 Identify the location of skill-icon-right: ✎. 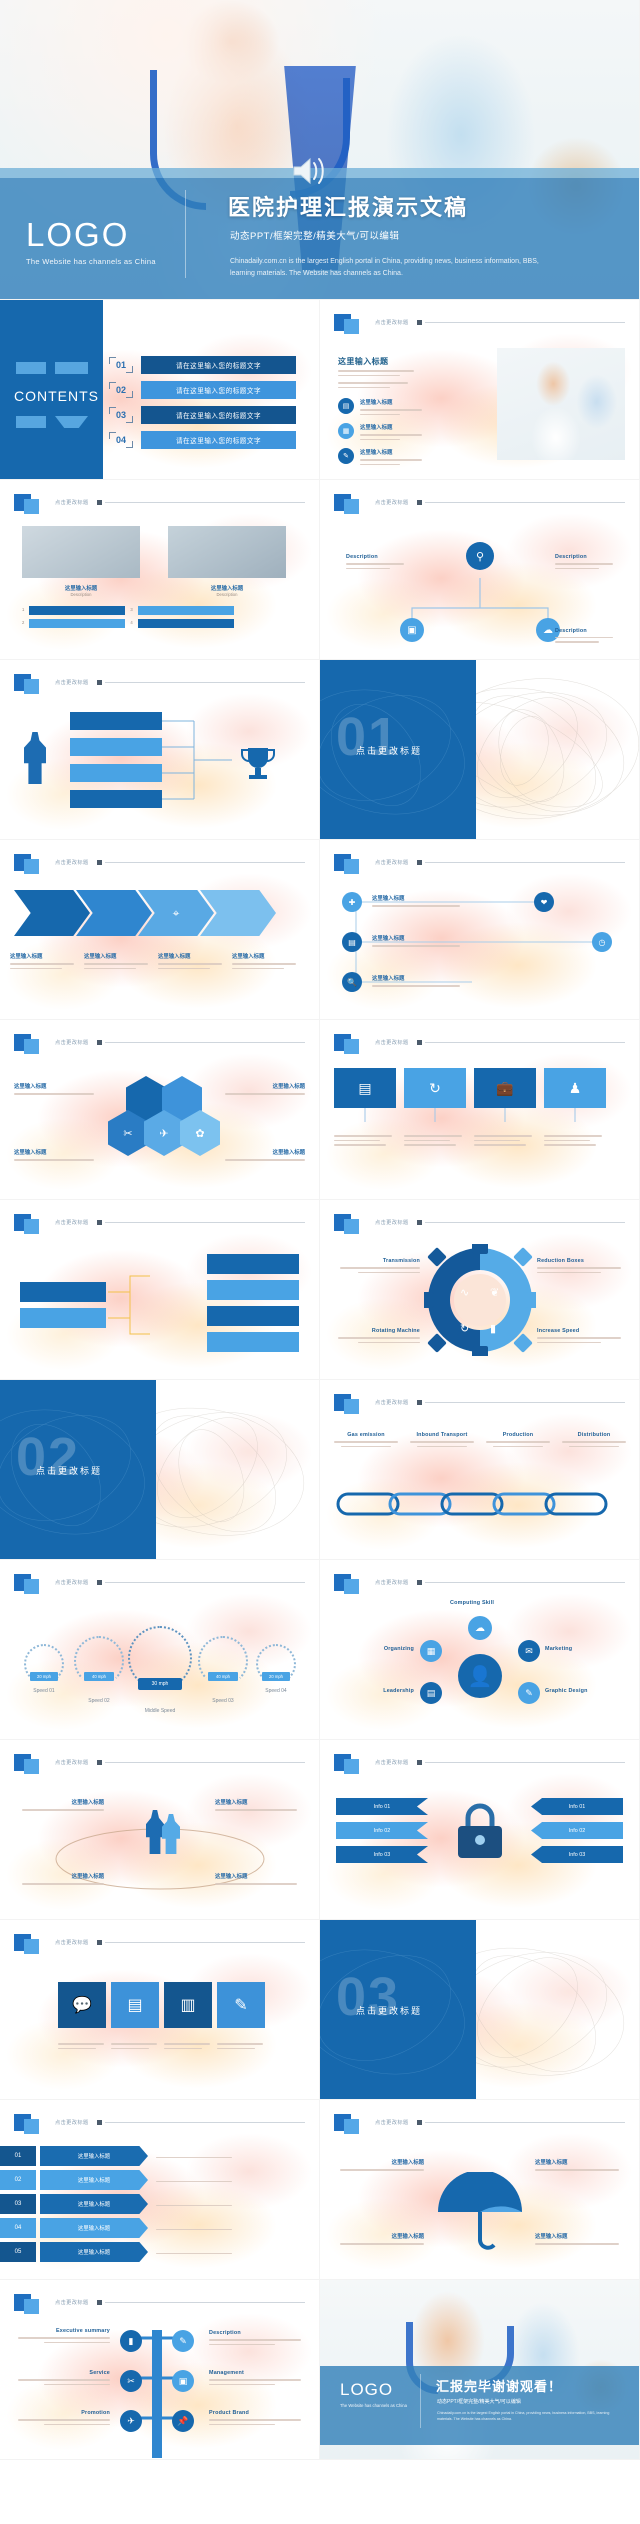
(529, 1693).